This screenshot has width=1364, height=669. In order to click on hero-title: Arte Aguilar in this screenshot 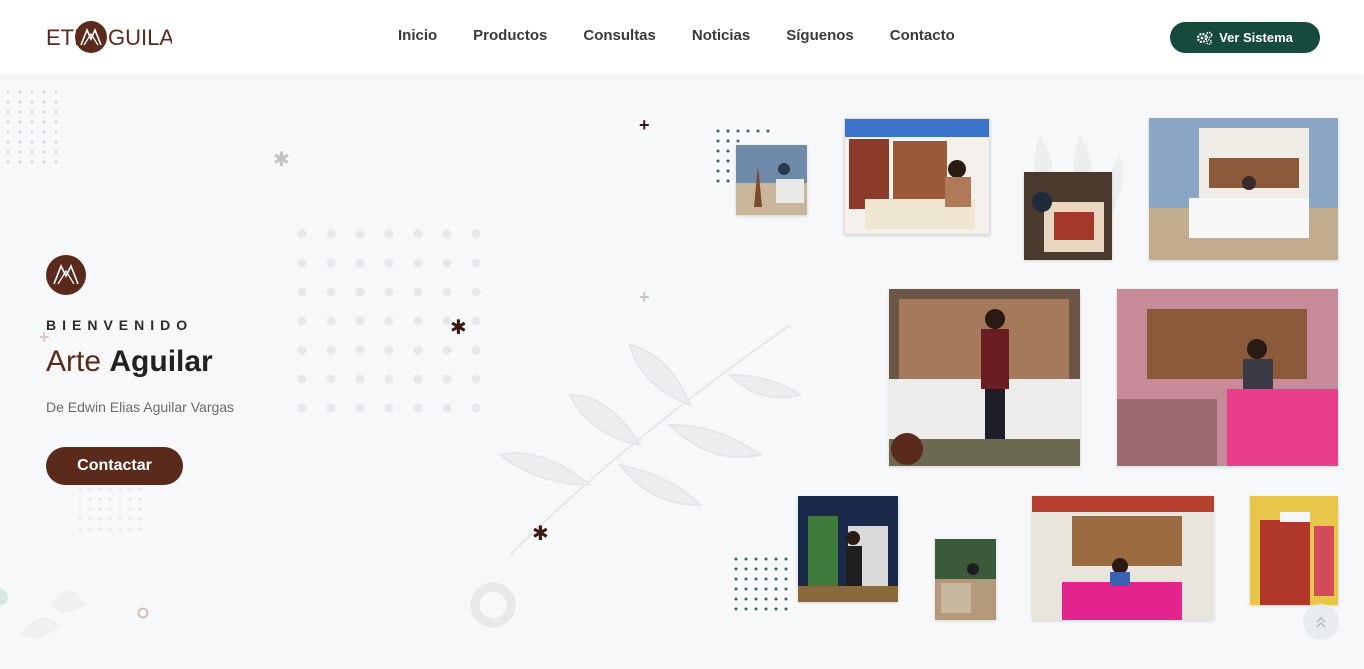, I will do `click(129, 362)`.